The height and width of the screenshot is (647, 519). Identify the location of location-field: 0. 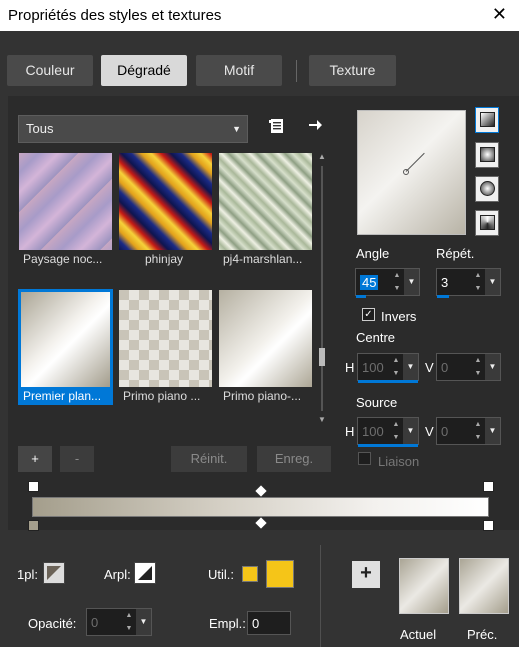
(269, 623).